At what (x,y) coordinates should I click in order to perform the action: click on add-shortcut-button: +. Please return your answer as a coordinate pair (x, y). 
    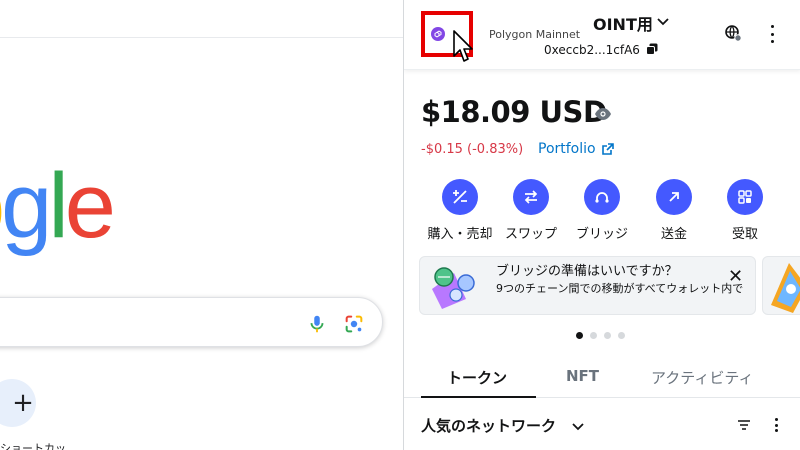
    Looking at the image, I should click on (18, 403).